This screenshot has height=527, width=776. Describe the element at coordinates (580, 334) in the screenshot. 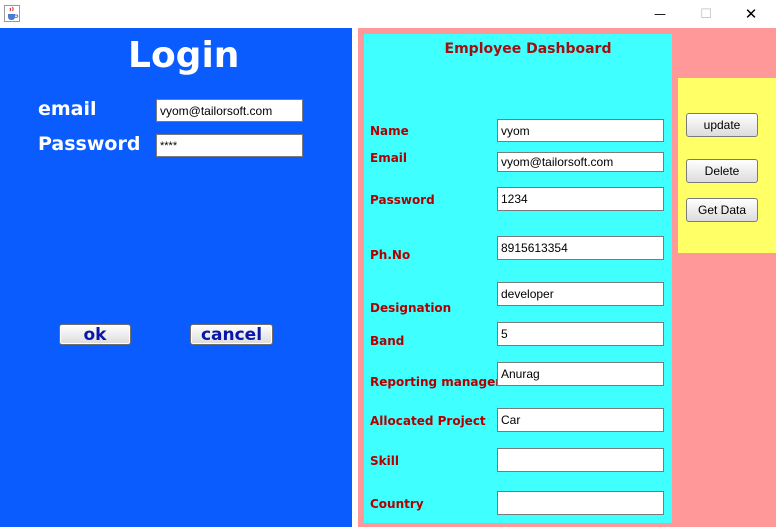

I see `band-field: 5` at that location.